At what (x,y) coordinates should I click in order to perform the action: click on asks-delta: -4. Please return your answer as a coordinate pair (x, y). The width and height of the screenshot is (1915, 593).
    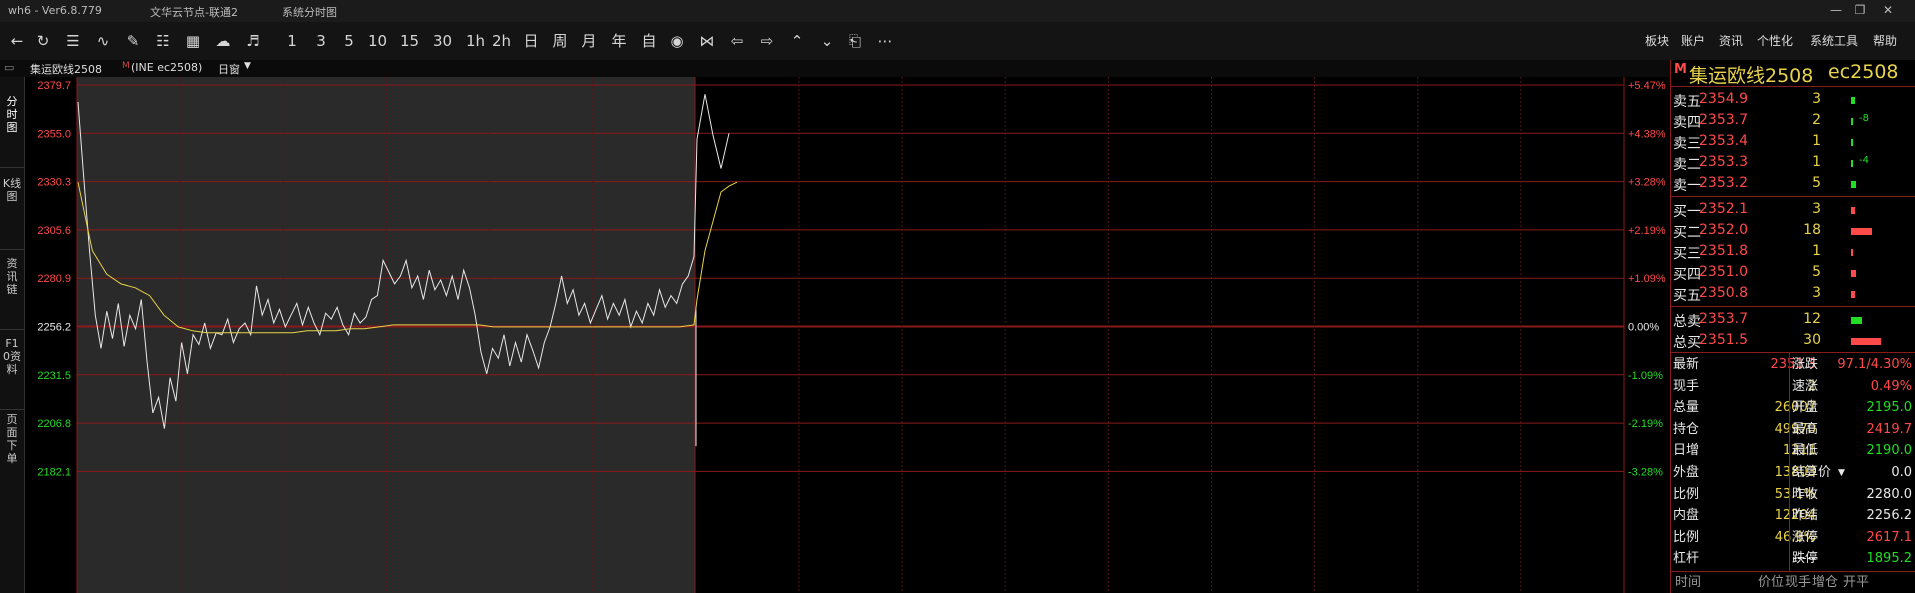
    Looking at the image, I should click on (1864, 160).